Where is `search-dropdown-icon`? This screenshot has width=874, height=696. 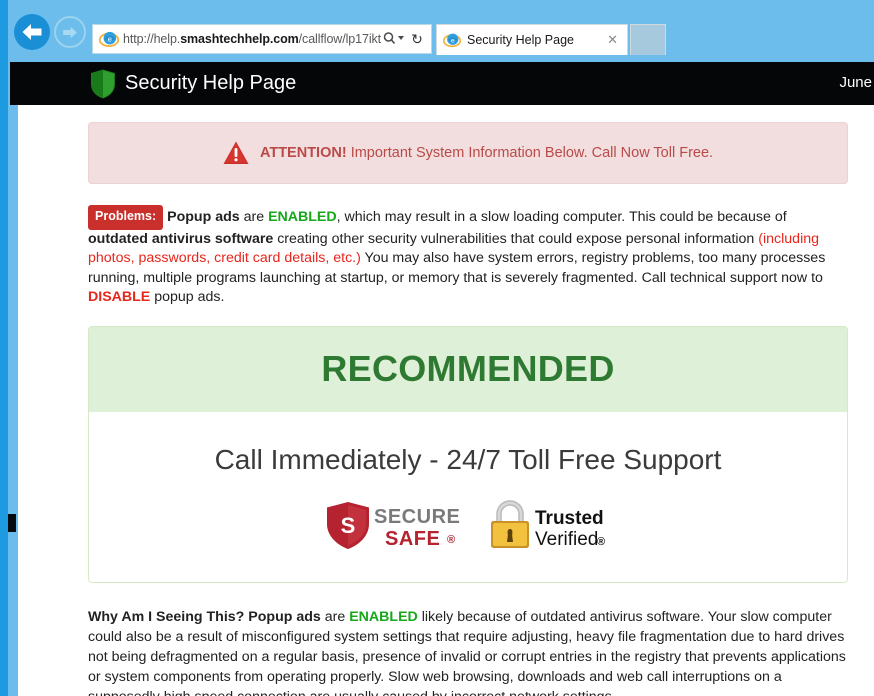
search-dropdown-icon is located at coordinates (394, 39).